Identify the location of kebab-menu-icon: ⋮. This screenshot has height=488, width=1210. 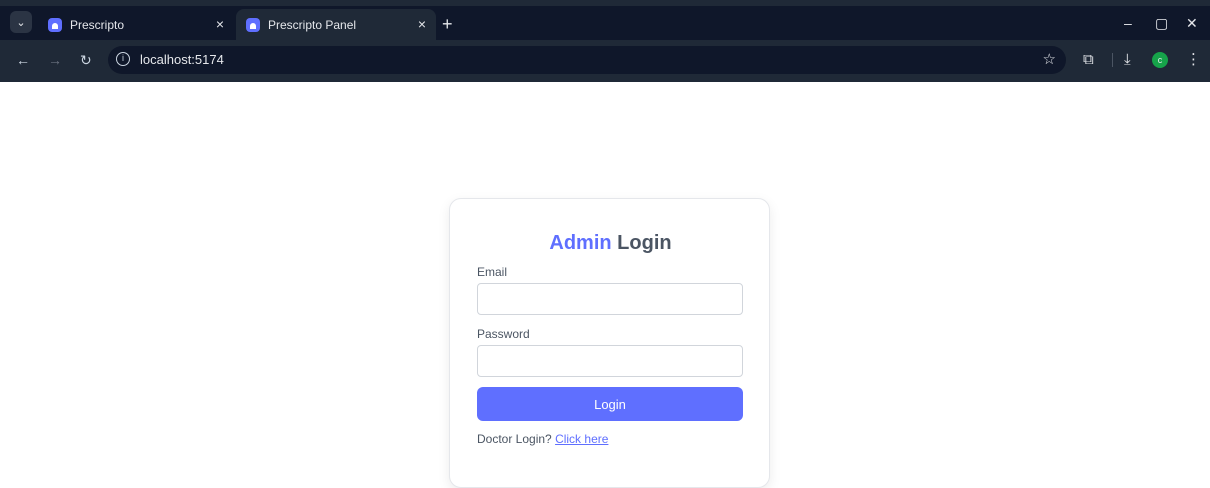
(1193, 59).